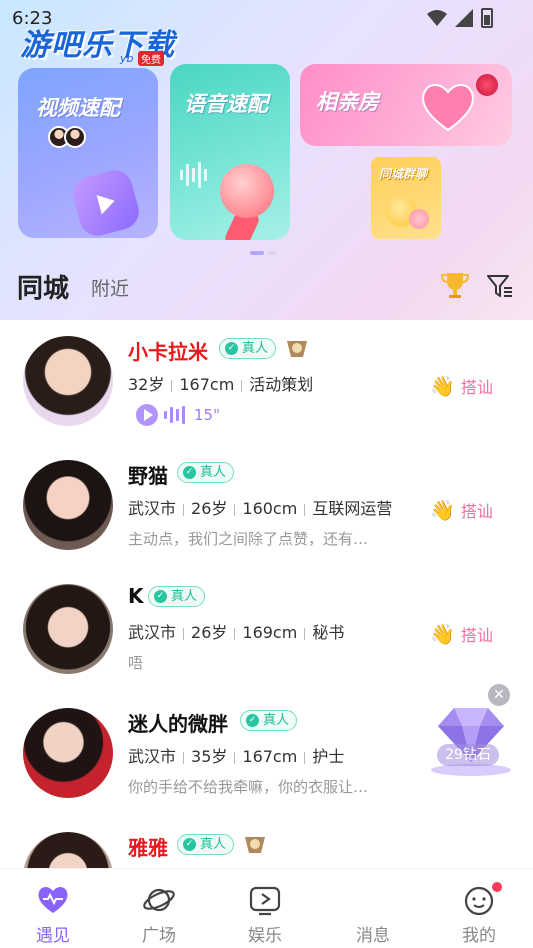 This screenshot has width=533, height=948. Describe the element at coordinates (406, 198) in the screenshot. I see `city-group-card: 同城群聊` at that location.